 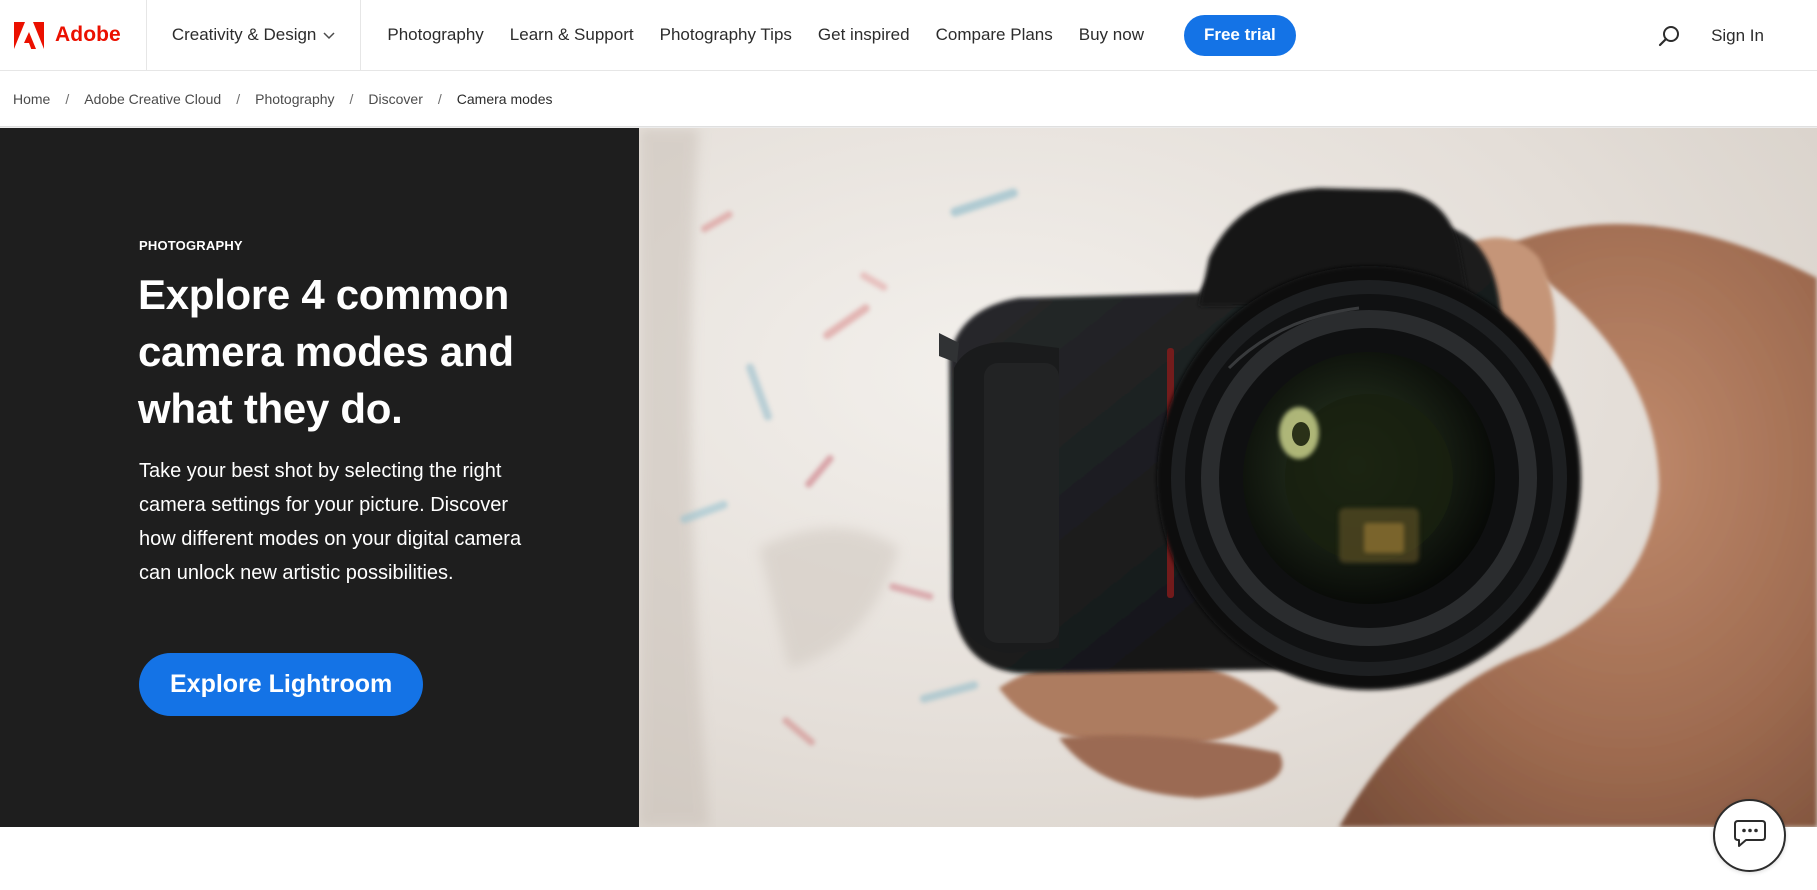 I want to click on brand-name: Adobe, so click(x=88, y=34).